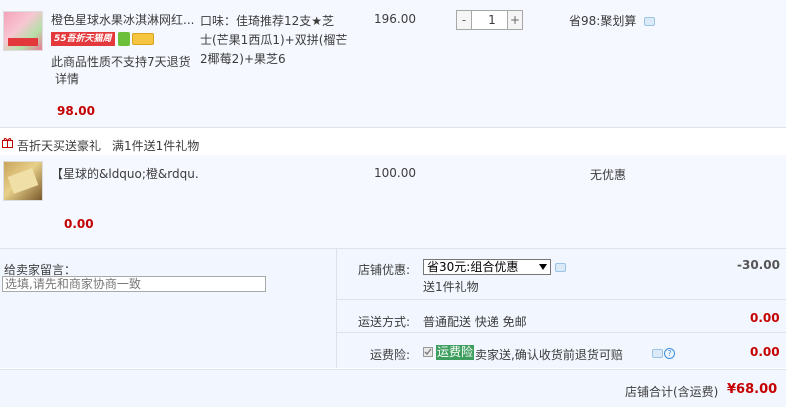  What do you see at coordinates (143, 39) in the screenshot?
I see `item-1-card-badge-icon` at bounding box center [143, 39].